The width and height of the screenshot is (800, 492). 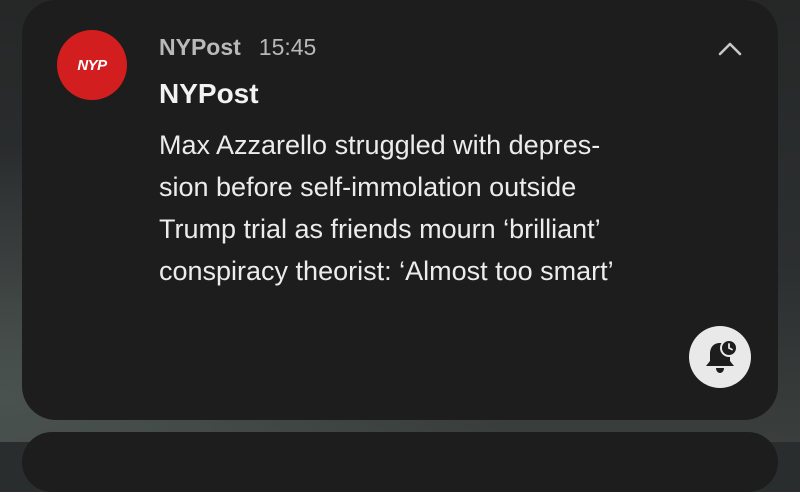 I want to click on snooze-button, so click(x=720, y=357).